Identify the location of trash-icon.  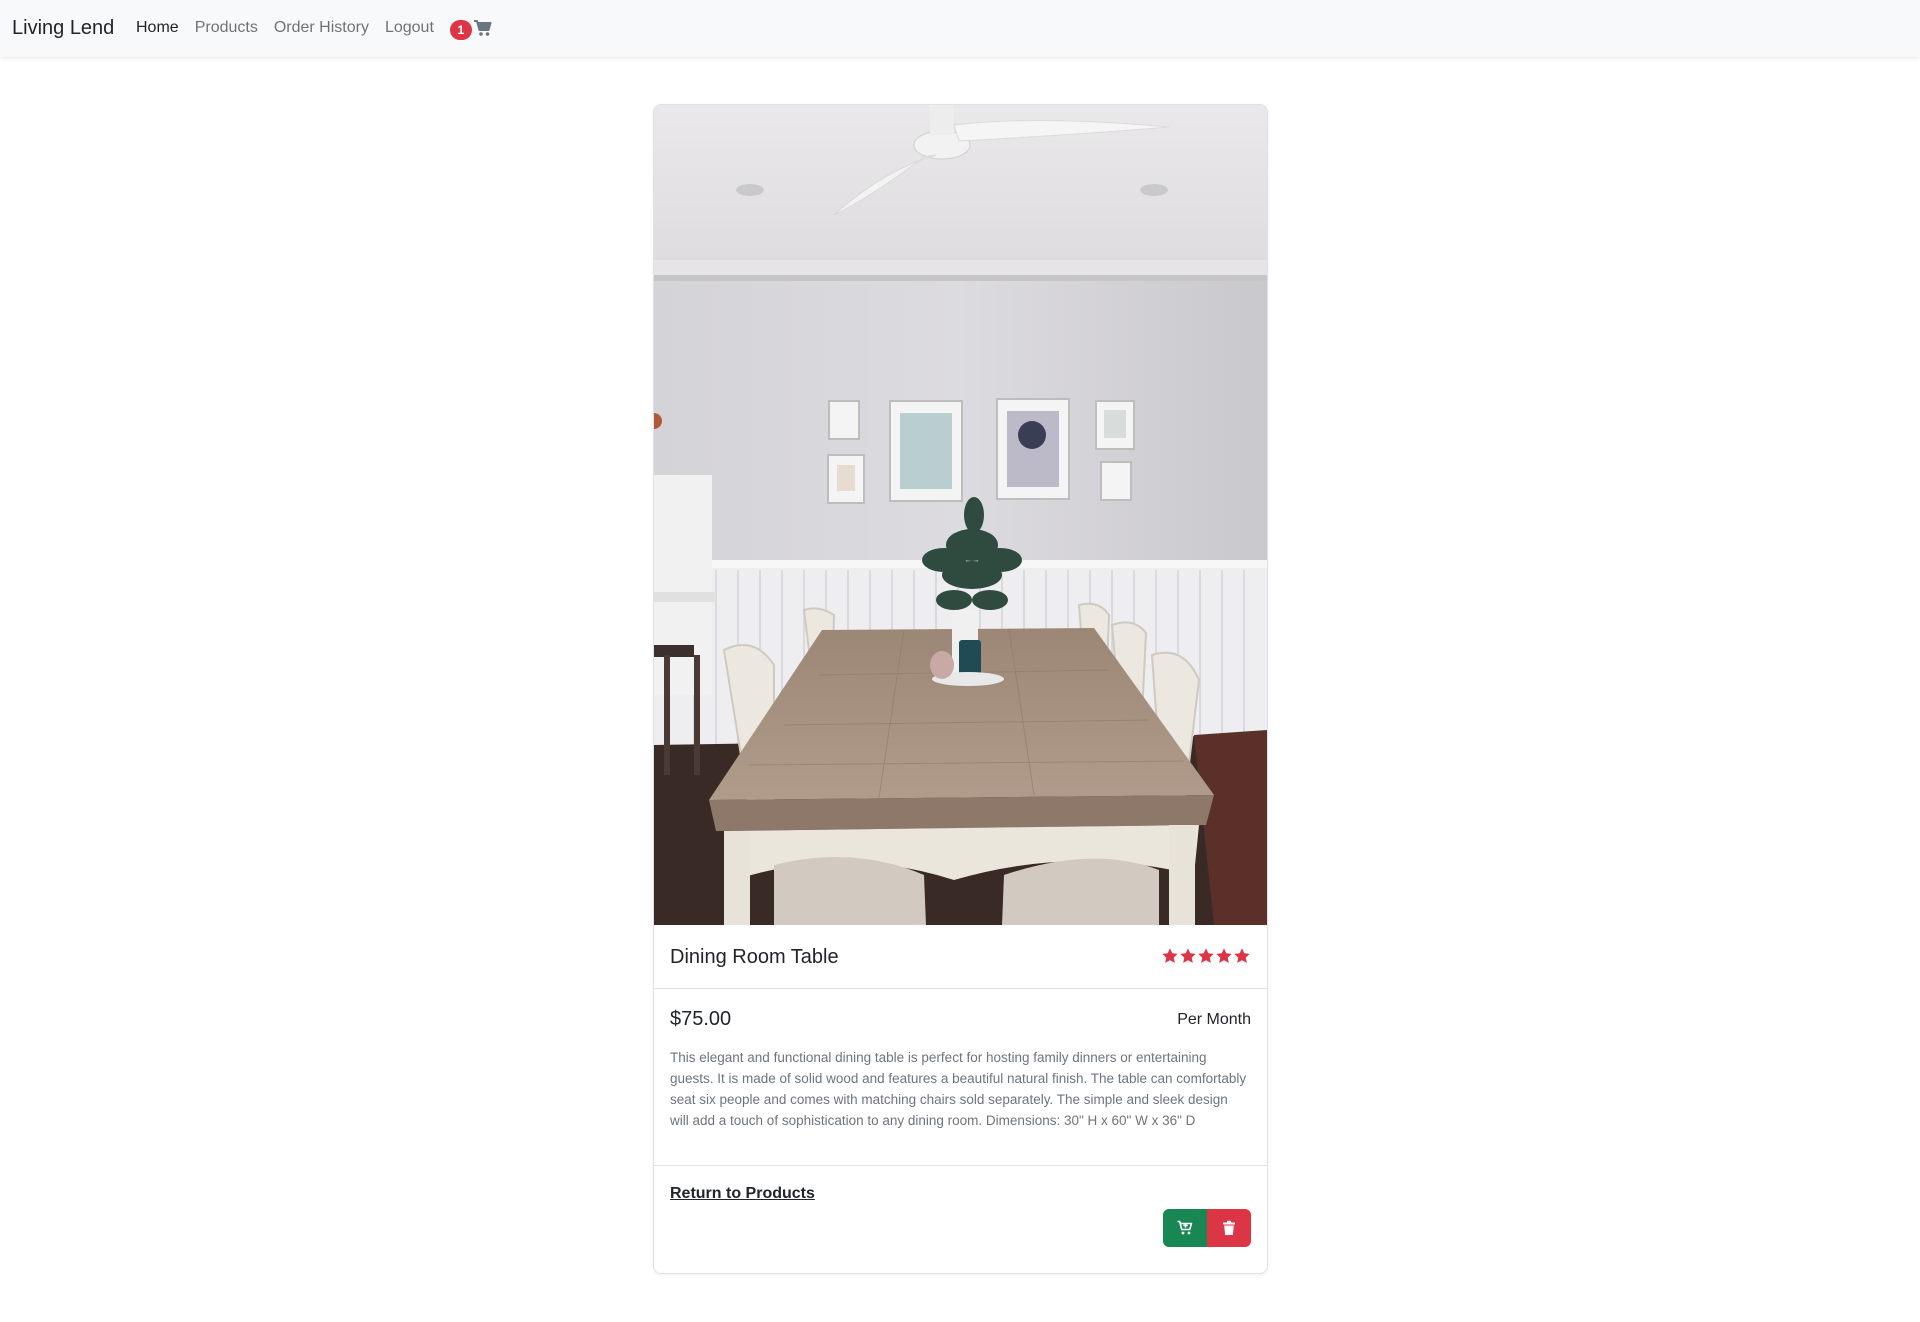
(1229, 1227).